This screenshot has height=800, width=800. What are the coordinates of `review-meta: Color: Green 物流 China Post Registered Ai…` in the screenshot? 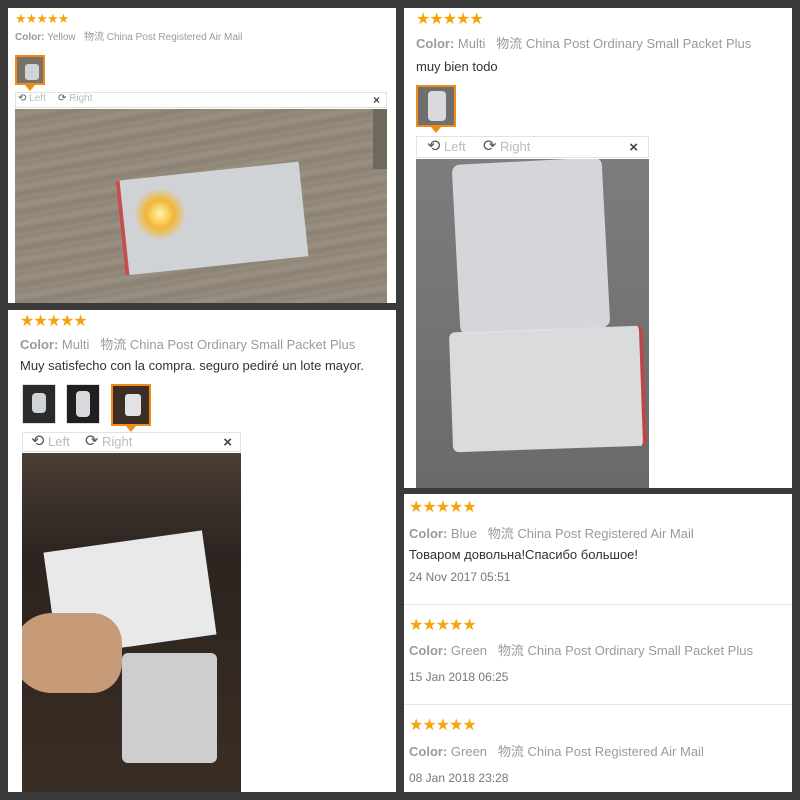 It's located at (556, 750).